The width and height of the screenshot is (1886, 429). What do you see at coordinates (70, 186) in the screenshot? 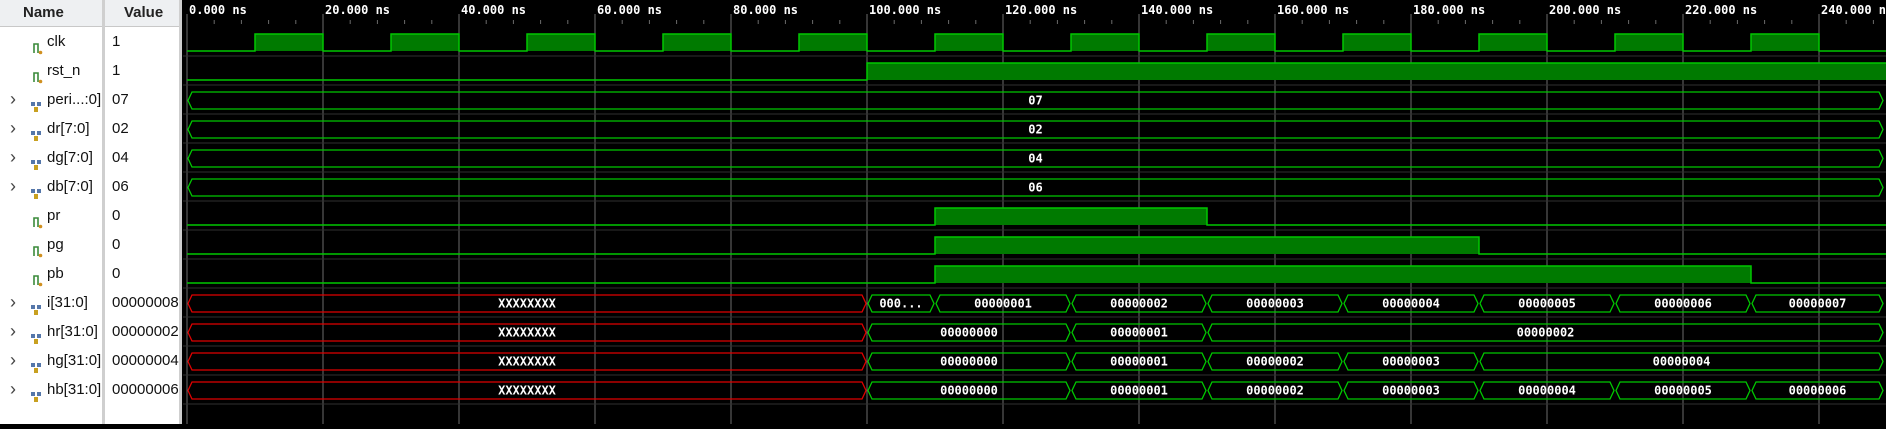
I see `signal-name: db[7:0]` at bounding box center [70, 186].